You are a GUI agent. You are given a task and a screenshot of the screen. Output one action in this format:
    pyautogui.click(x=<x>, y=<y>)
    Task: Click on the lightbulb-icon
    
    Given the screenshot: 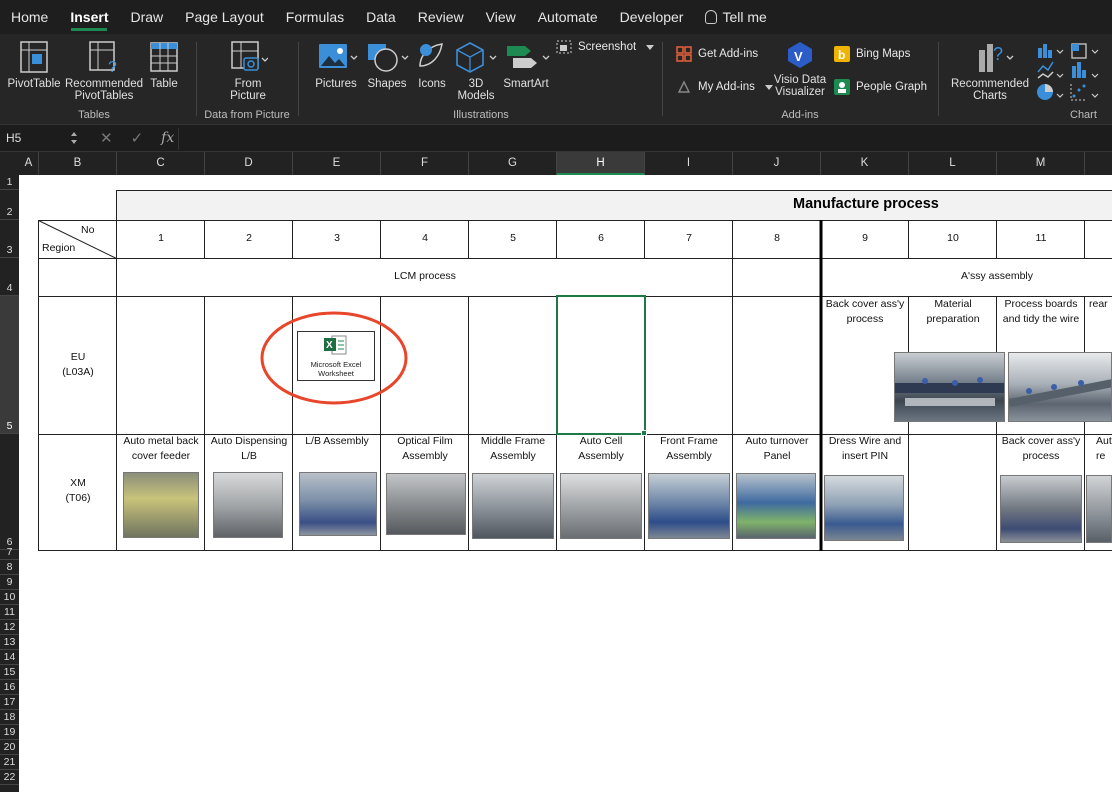 What is the action you would take?
    pyautogui.click(x=711, y=17)
    